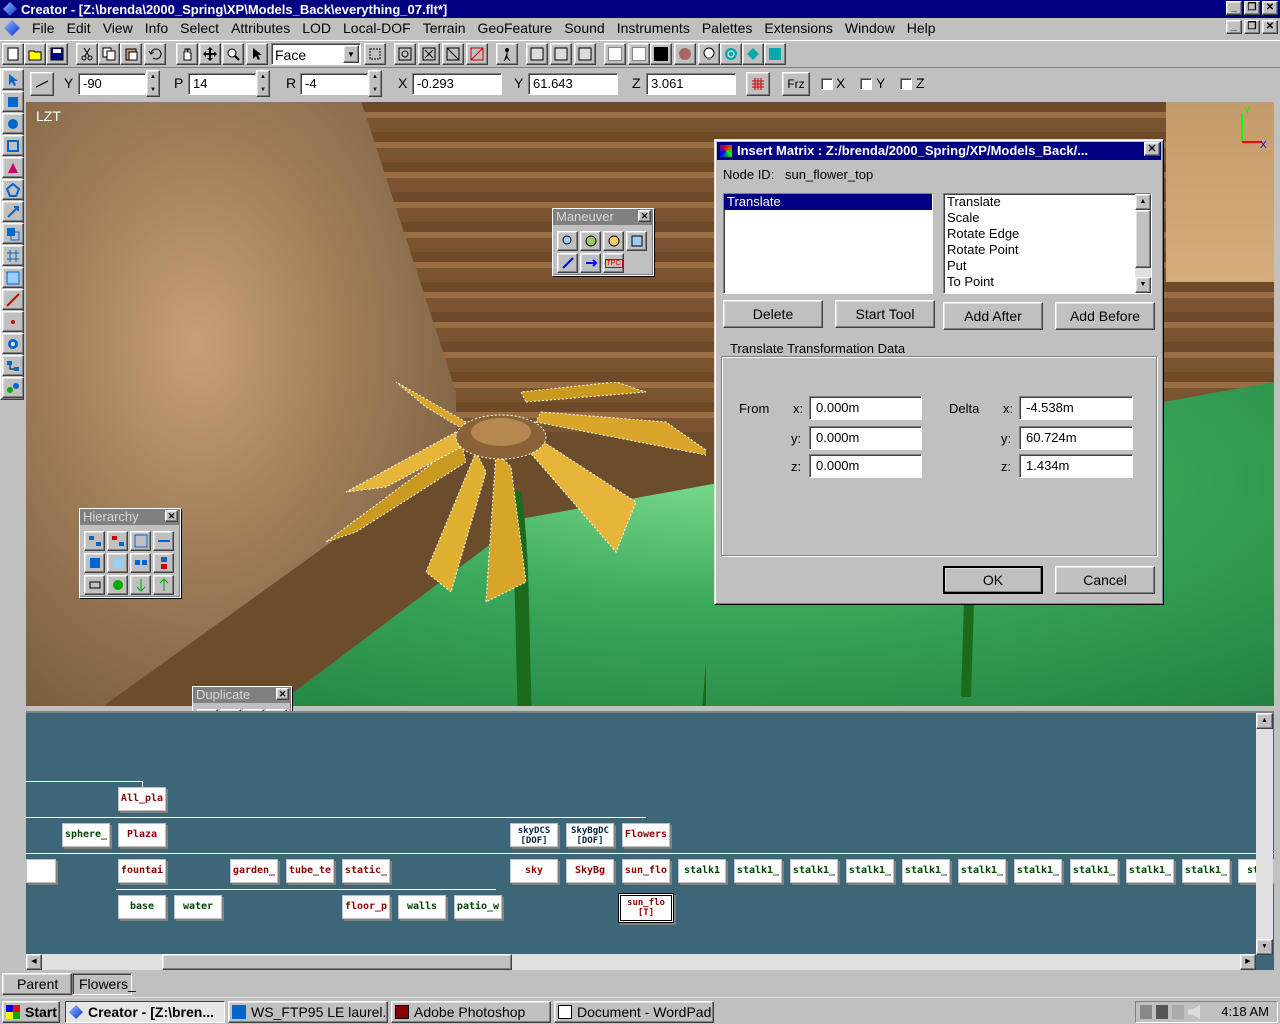 Image resolution: width=1280 pixels, height=1024 pixels. Describe the element at coordinates (13, 123) in the screenshot. I see `modify-tool-button` at that location.